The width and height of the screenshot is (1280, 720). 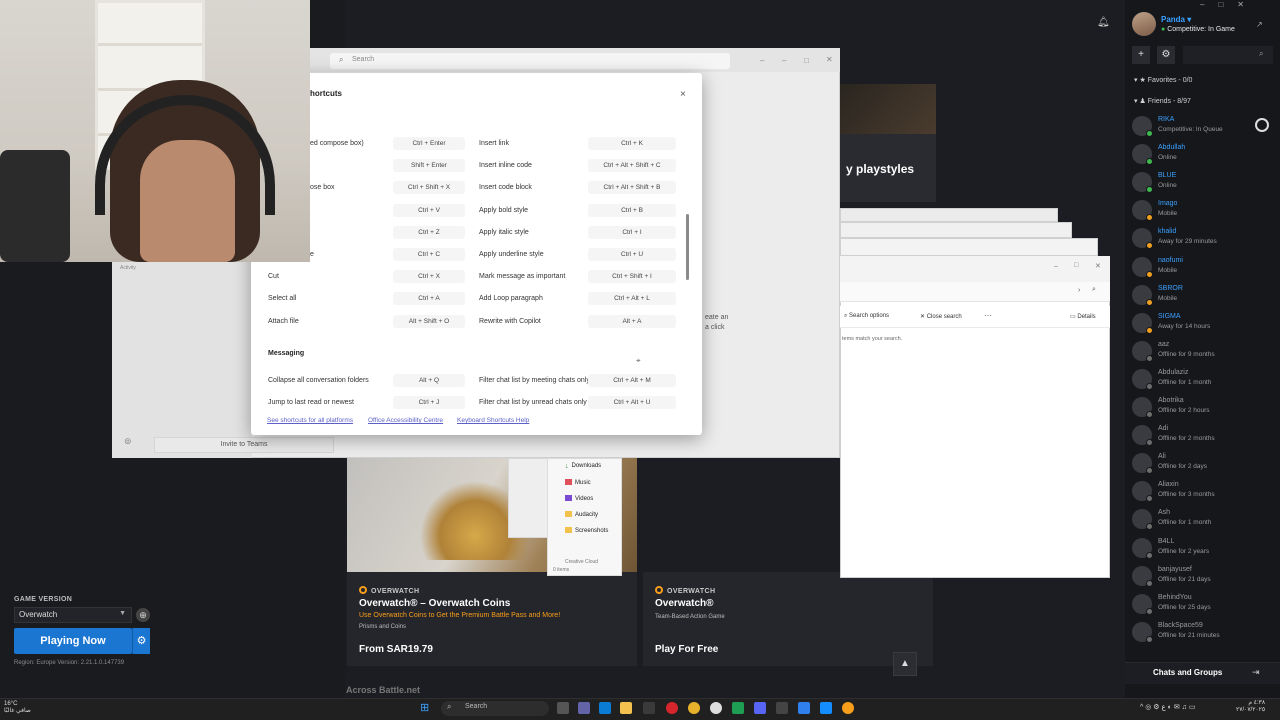 I want to click on chrome-icon, so click(x=694, y=708).